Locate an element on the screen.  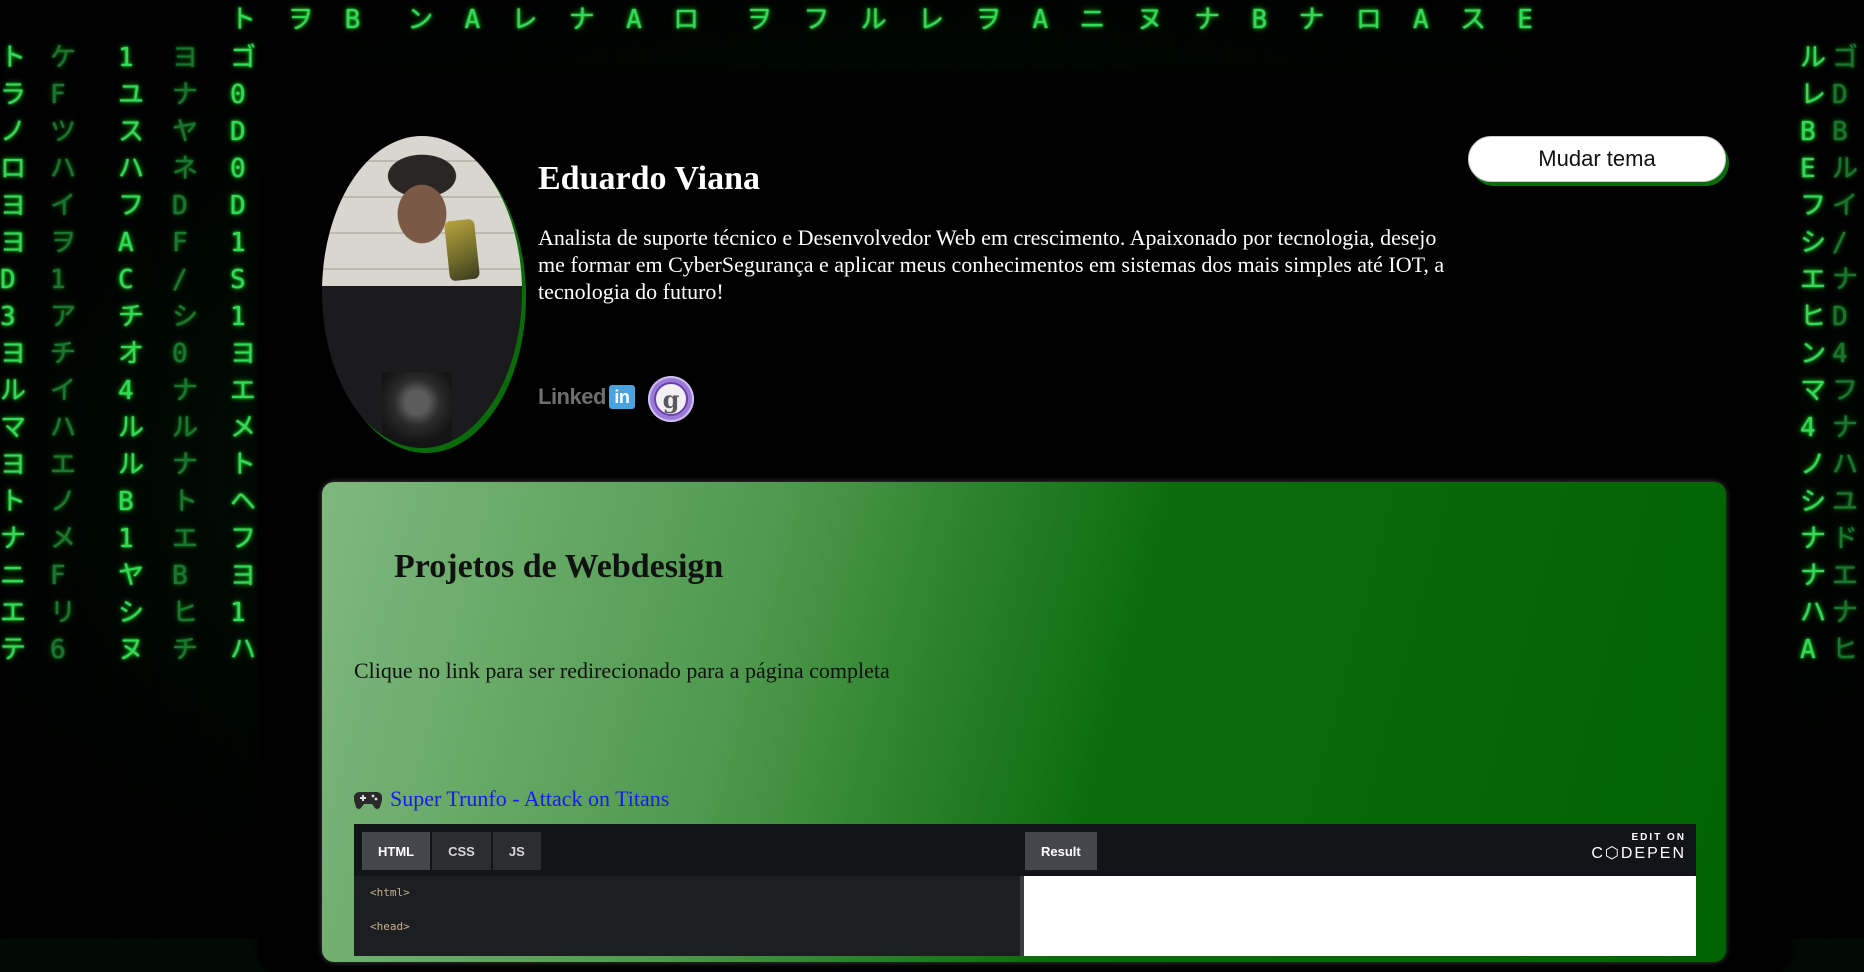
codepen-logo: C⬡DEPEN is located at coordinates (1638, 853).